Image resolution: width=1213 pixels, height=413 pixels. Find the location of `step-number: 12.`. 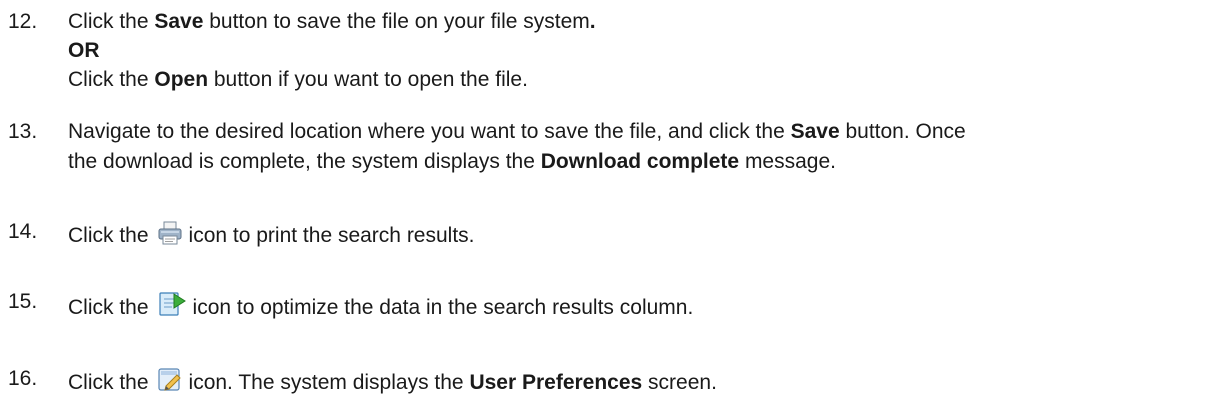

step-number: 12. is located at coordinates (23, 21).